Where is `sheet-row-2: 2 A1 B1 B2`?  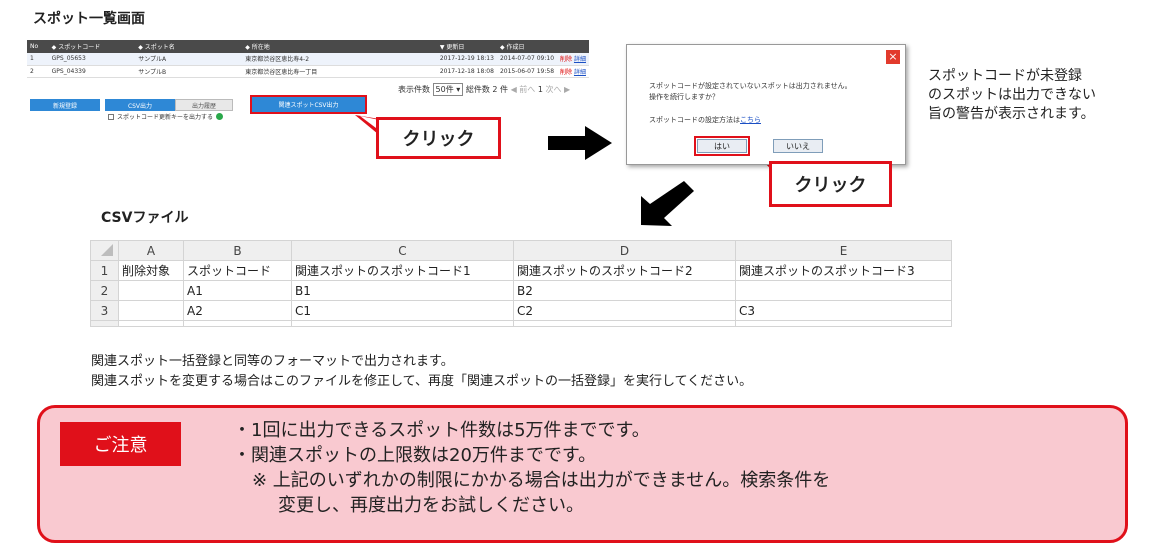
sheet-row-2: 2 A1 B1 B2 is located at coordinates (521, 290).